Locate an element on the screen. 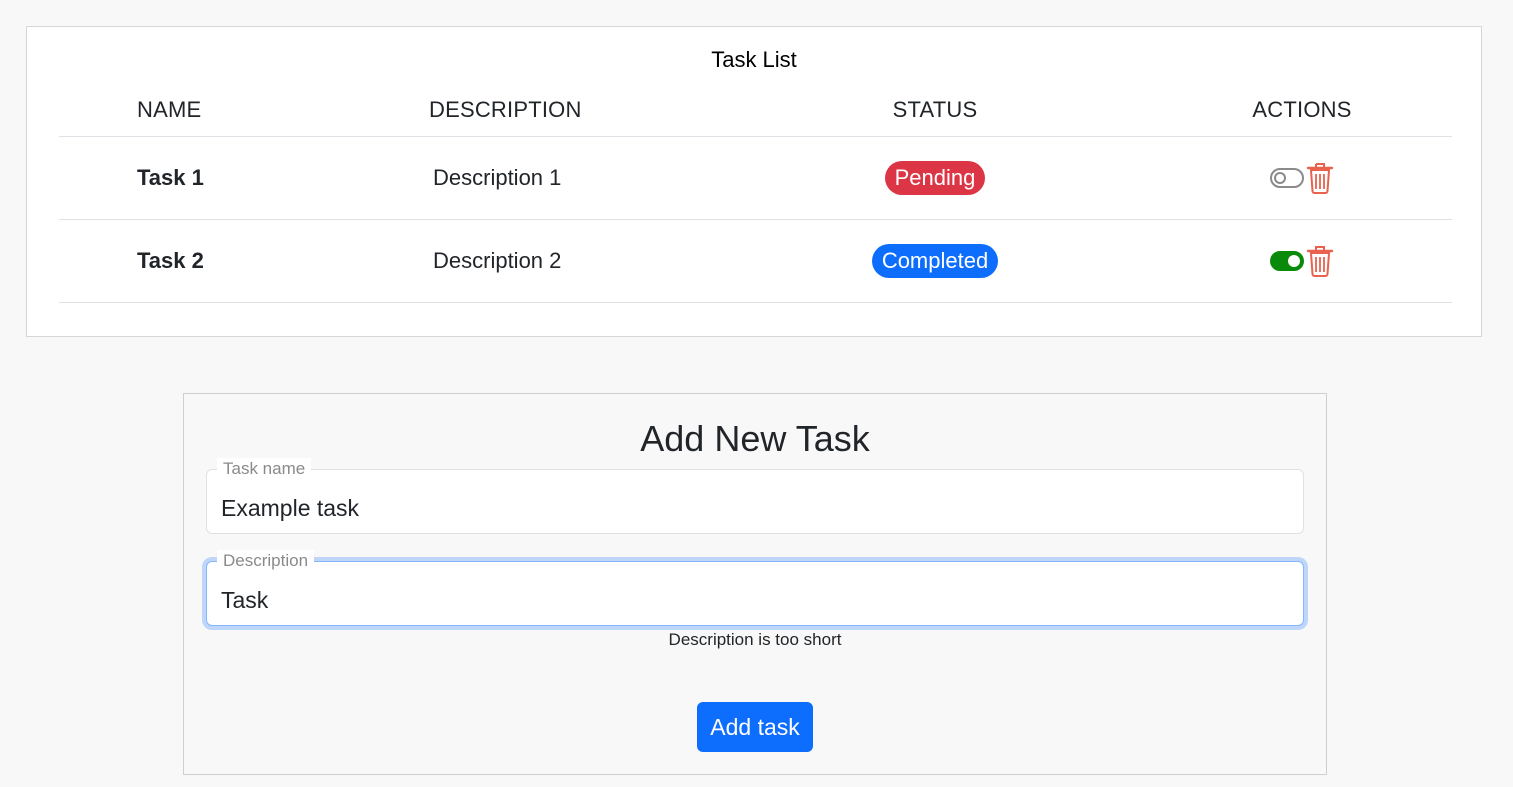 This screenshot has width=1513, height=787. status-badge: Completed is located at coordinates (935, 261).